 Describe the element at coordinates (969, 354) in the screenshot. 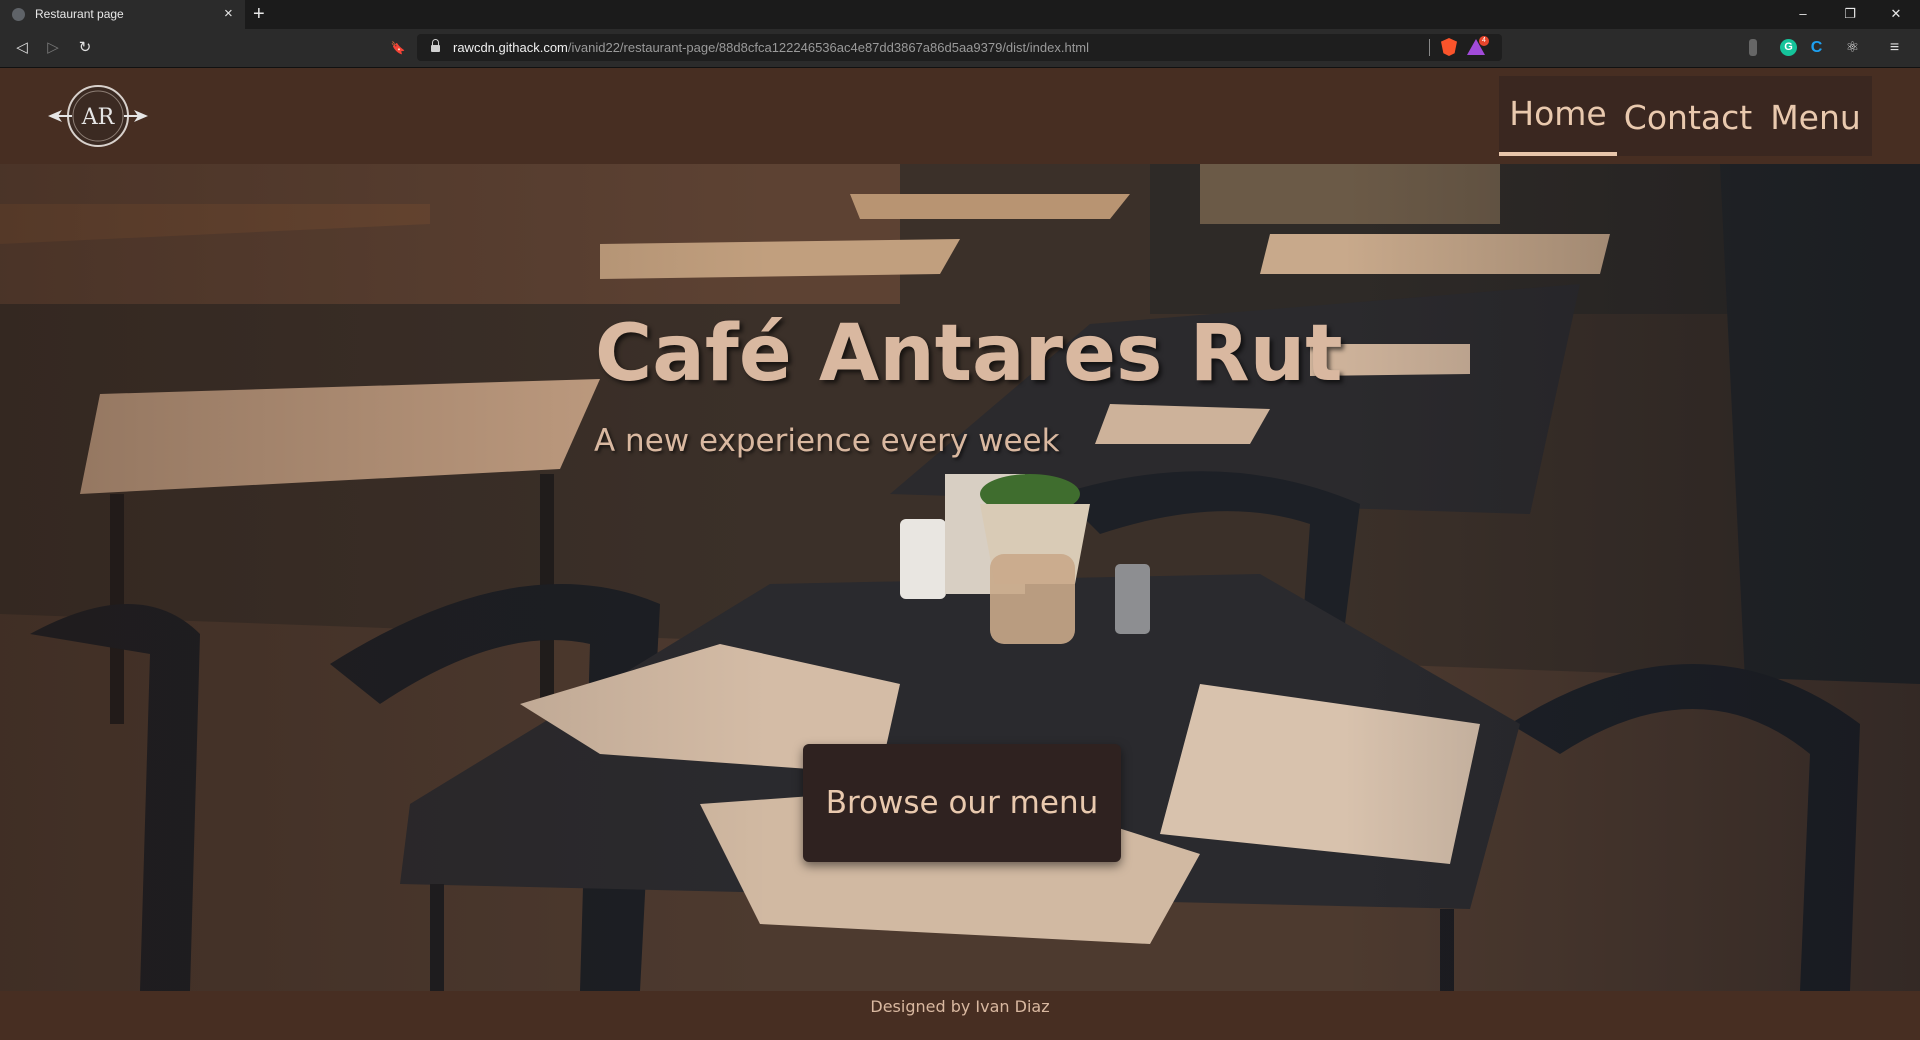

I see `hero-title: Café Antares Rut` at that location.